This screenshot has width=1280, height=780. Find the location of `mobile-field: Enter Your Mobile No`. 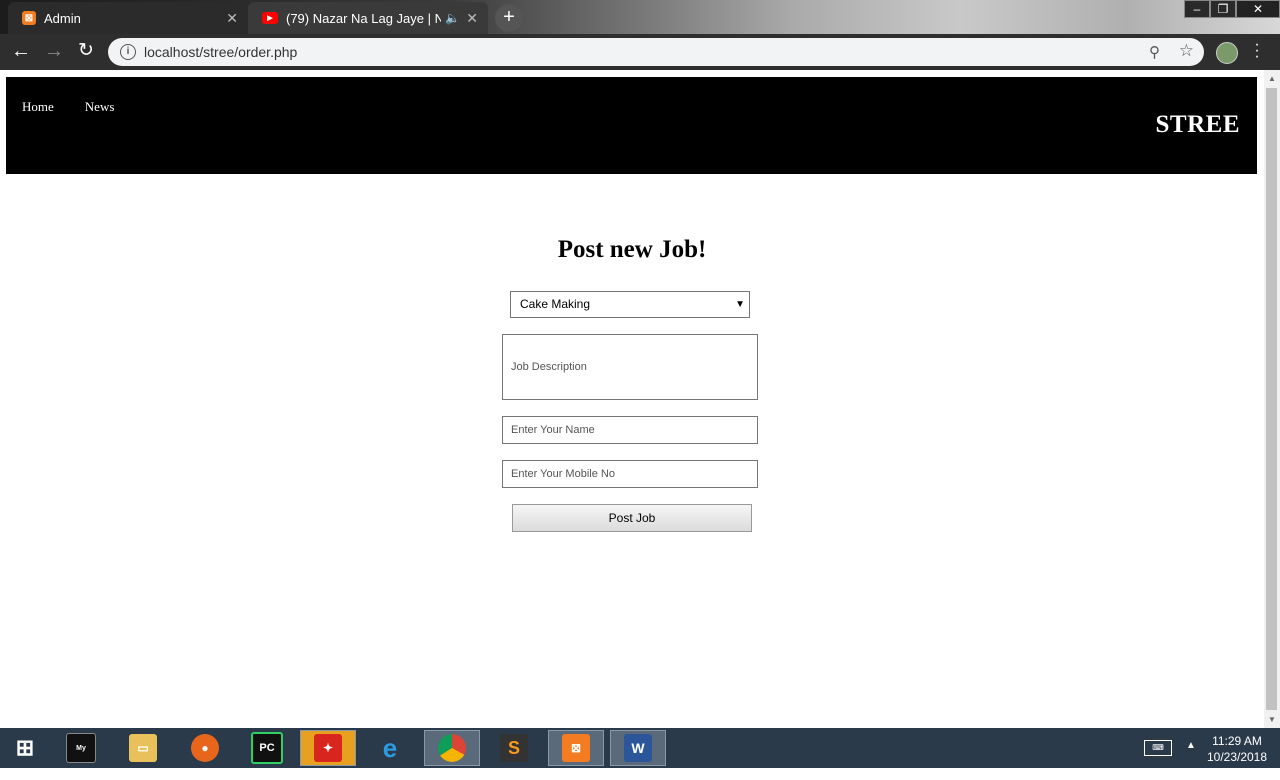

mobile-field: Enter Your Mobile No is located at coordinates (630, 474).